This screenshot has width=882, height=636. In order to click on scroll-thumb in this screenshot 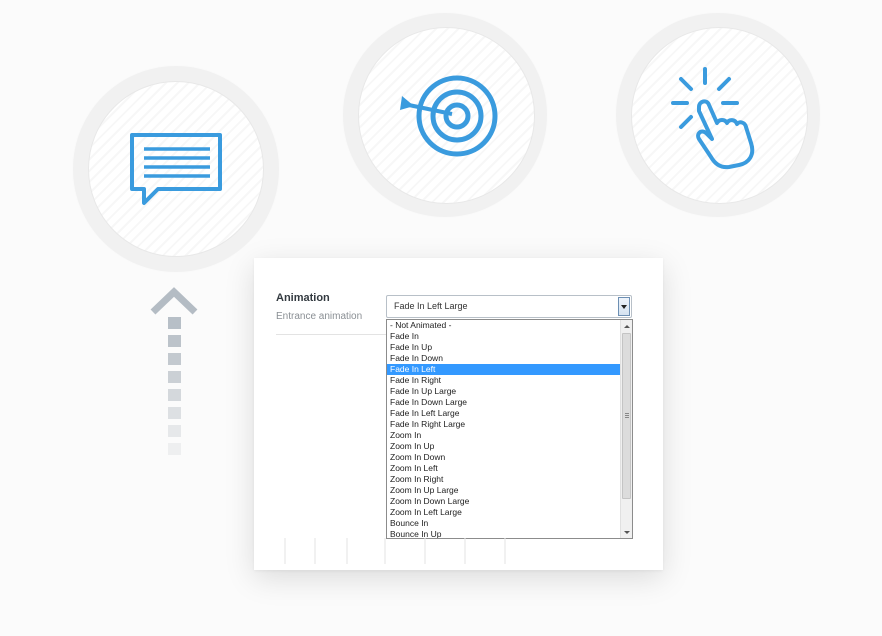, I will do `click(626, 416)`.